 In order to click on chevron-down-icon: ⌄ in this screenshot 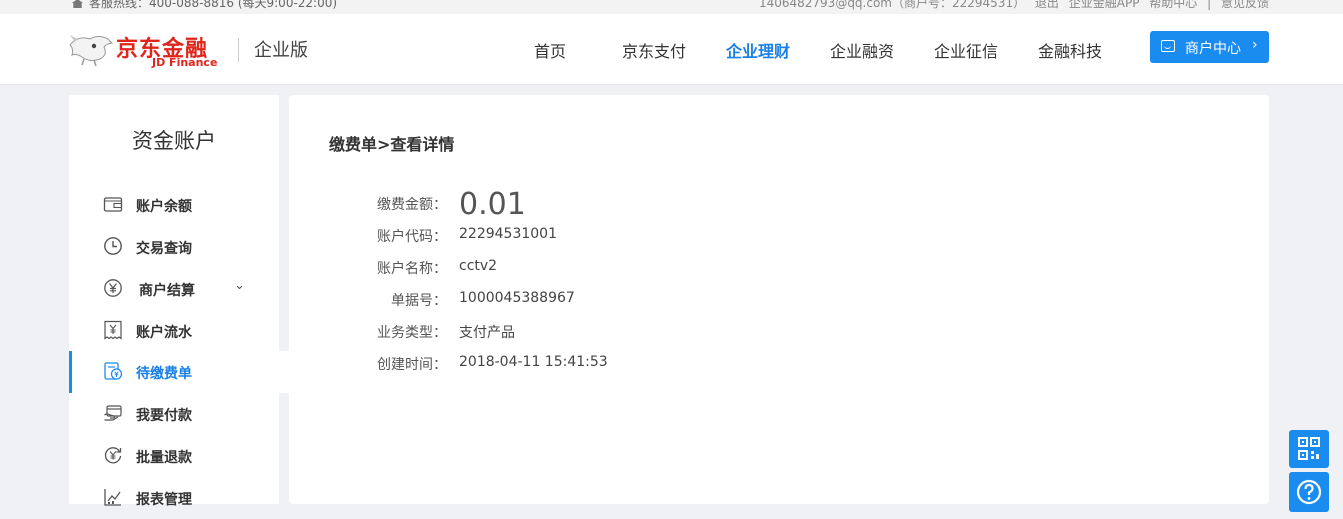, I will do `click(239, 285)`.